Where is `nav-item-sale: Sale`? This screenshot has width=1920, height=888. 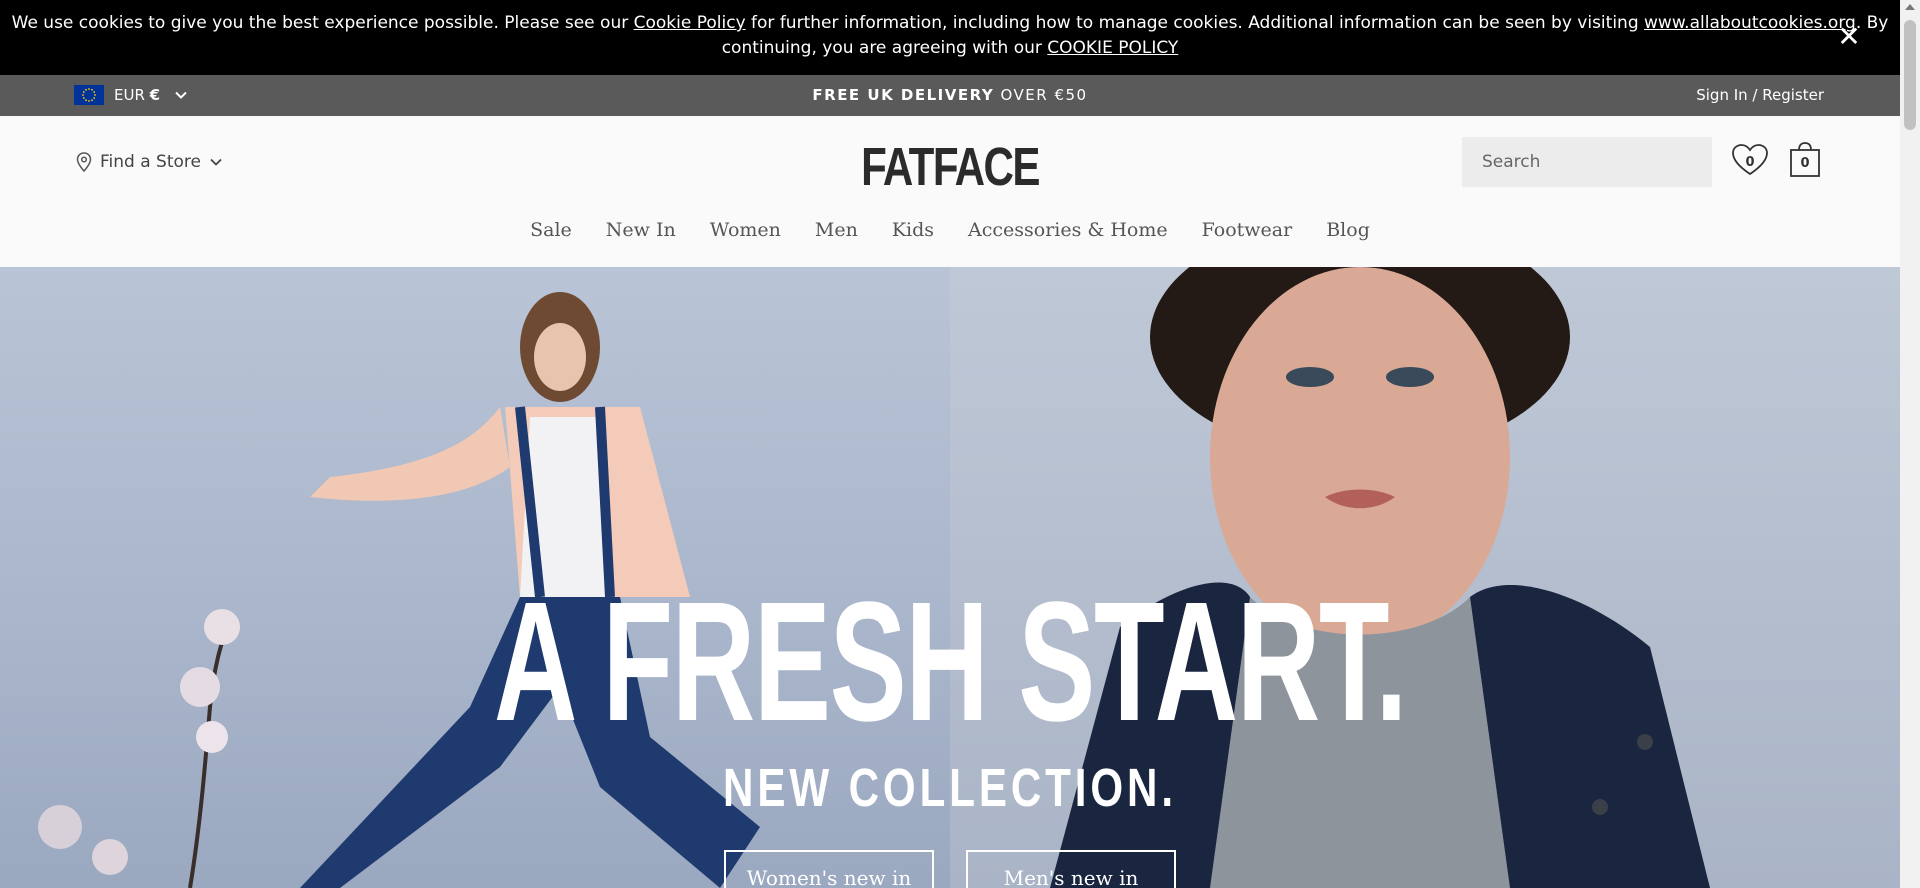 nav-item-sale: Sale is located at coordinates (551, 230).